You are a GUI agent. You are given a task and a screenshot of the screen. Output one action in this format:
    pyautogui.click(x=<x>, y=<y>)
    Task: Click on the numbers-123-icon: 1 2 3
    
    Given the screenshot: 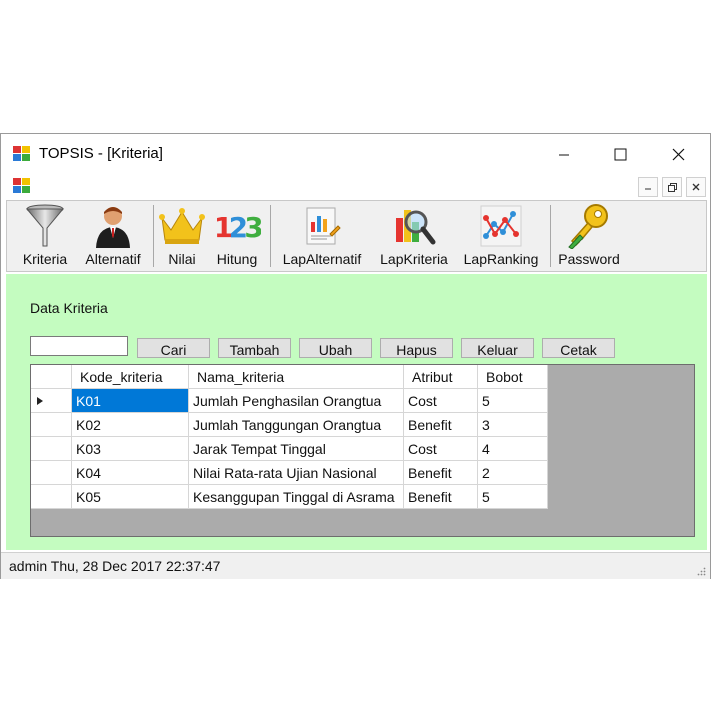 What is the action you would take?
    pyautogui.click(x=237, y=227)
    